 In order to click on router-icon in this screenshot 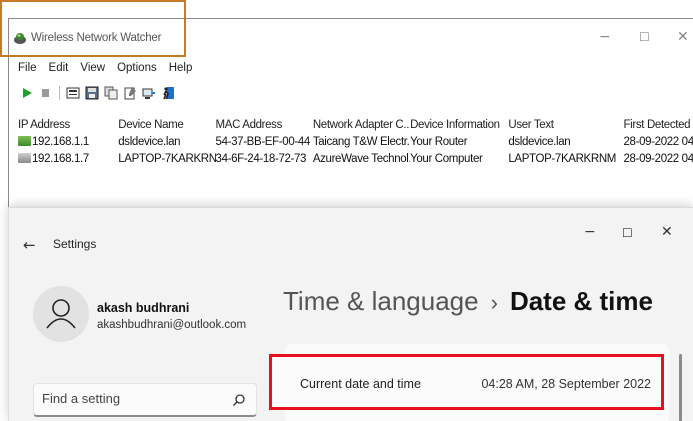, I will do `click(24, 140)`.